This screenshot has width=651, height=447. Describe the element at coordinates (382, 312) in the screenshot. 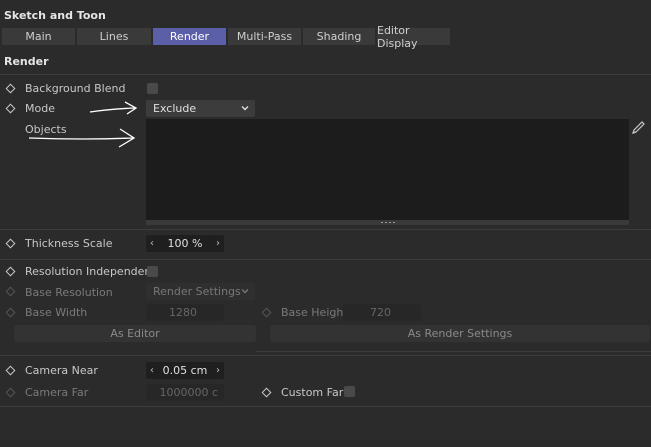

I see `base-height-field: 720` at that location.